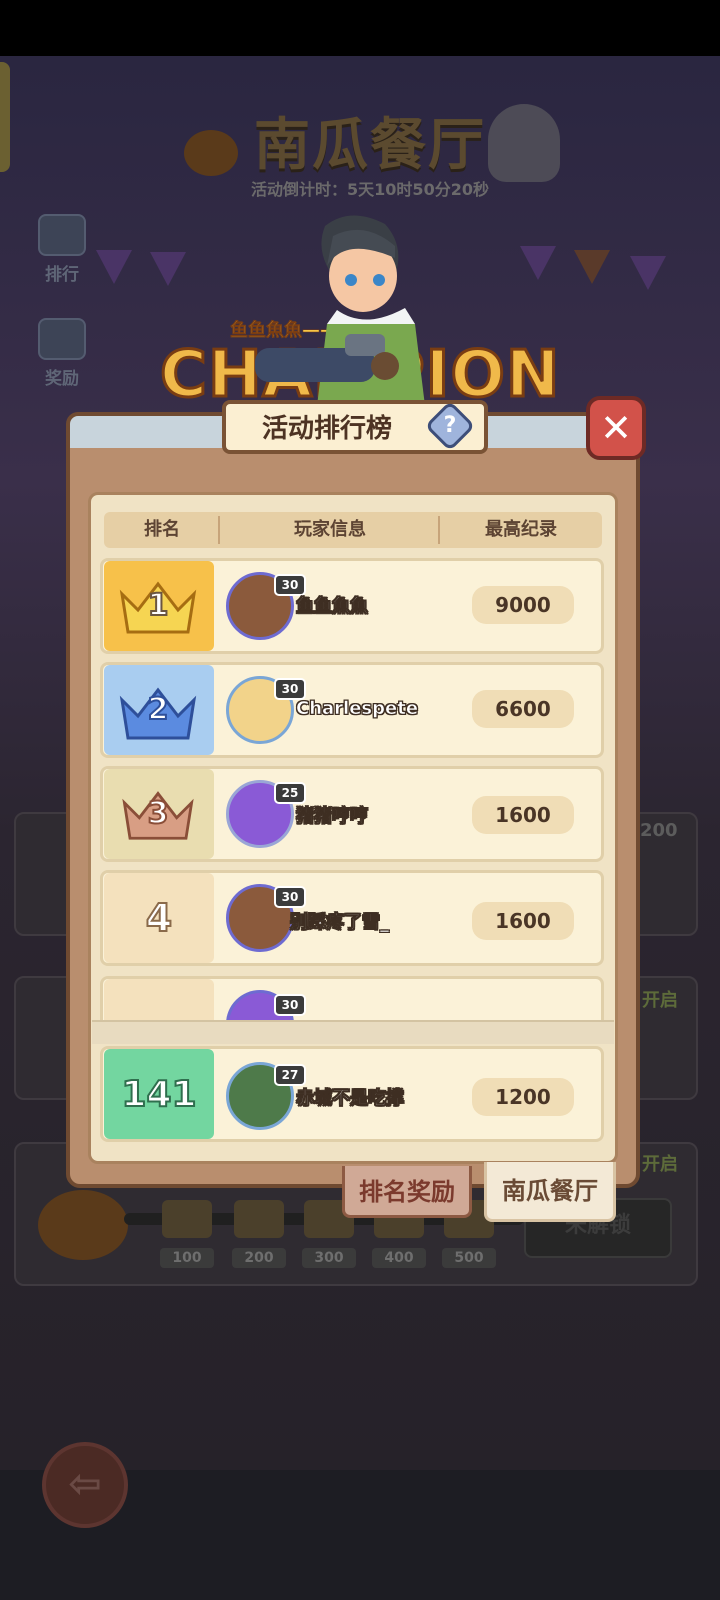  I want to click on reward-card-1-count: 200, so click(659, 830).